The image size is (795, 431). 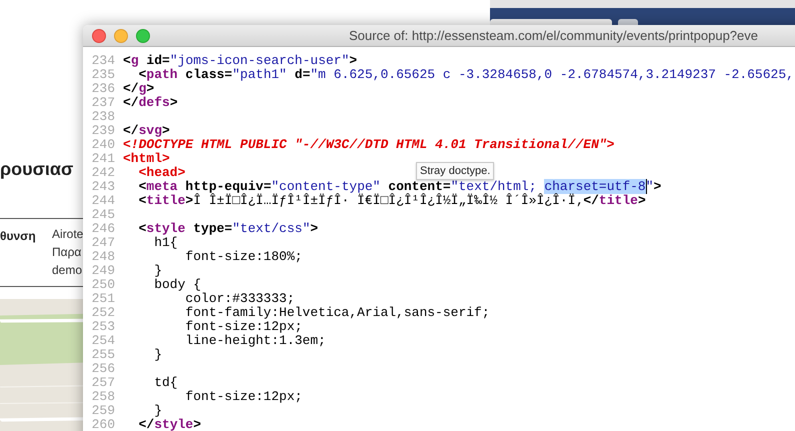 What do you see at coordinates (146, 131) in the screenshot?
I see `code-line: </svg>` at bounding box center [146, 131].